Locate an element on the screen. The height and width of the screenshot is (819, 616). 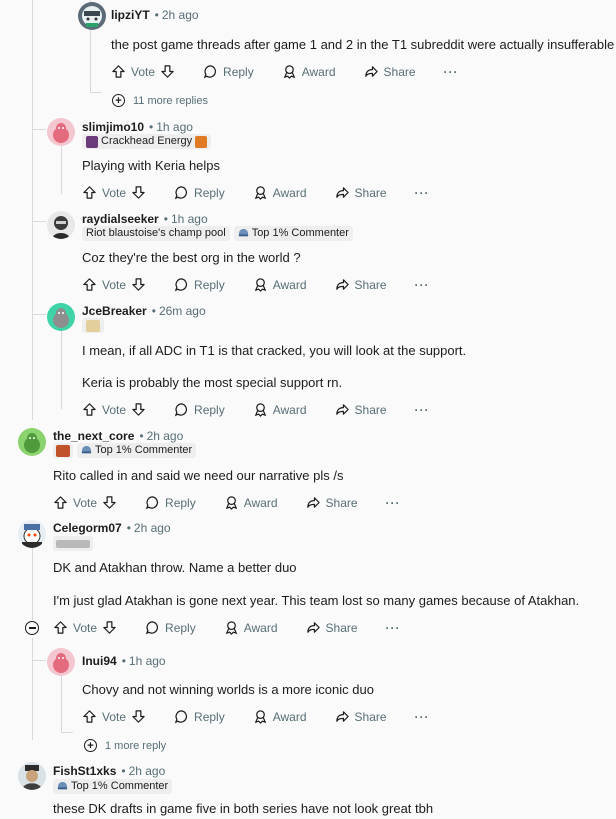
share-label: Share is located at coordinates (370, 284).